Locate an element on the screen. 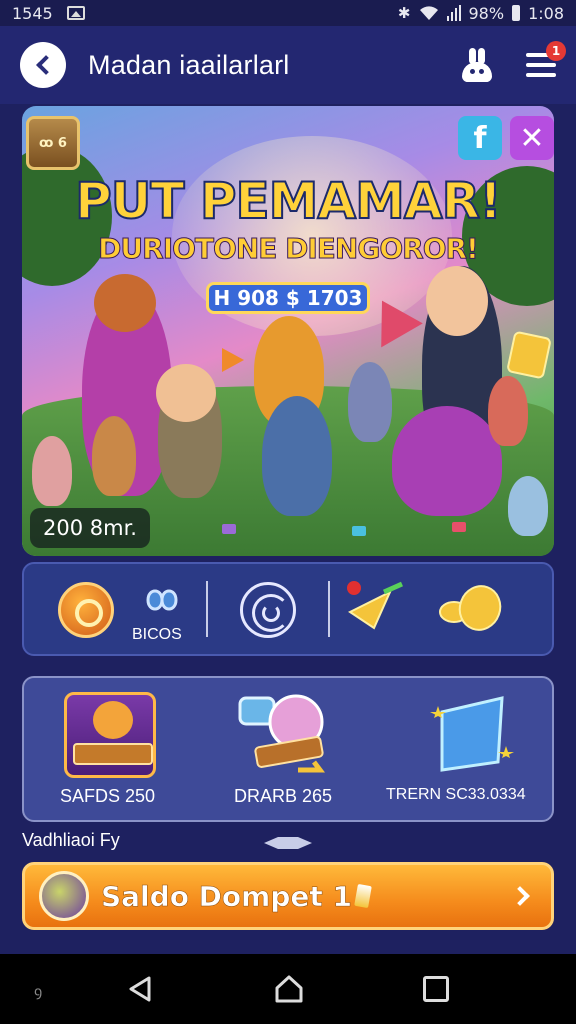  feature-coin is located at coordinates (73, 609).